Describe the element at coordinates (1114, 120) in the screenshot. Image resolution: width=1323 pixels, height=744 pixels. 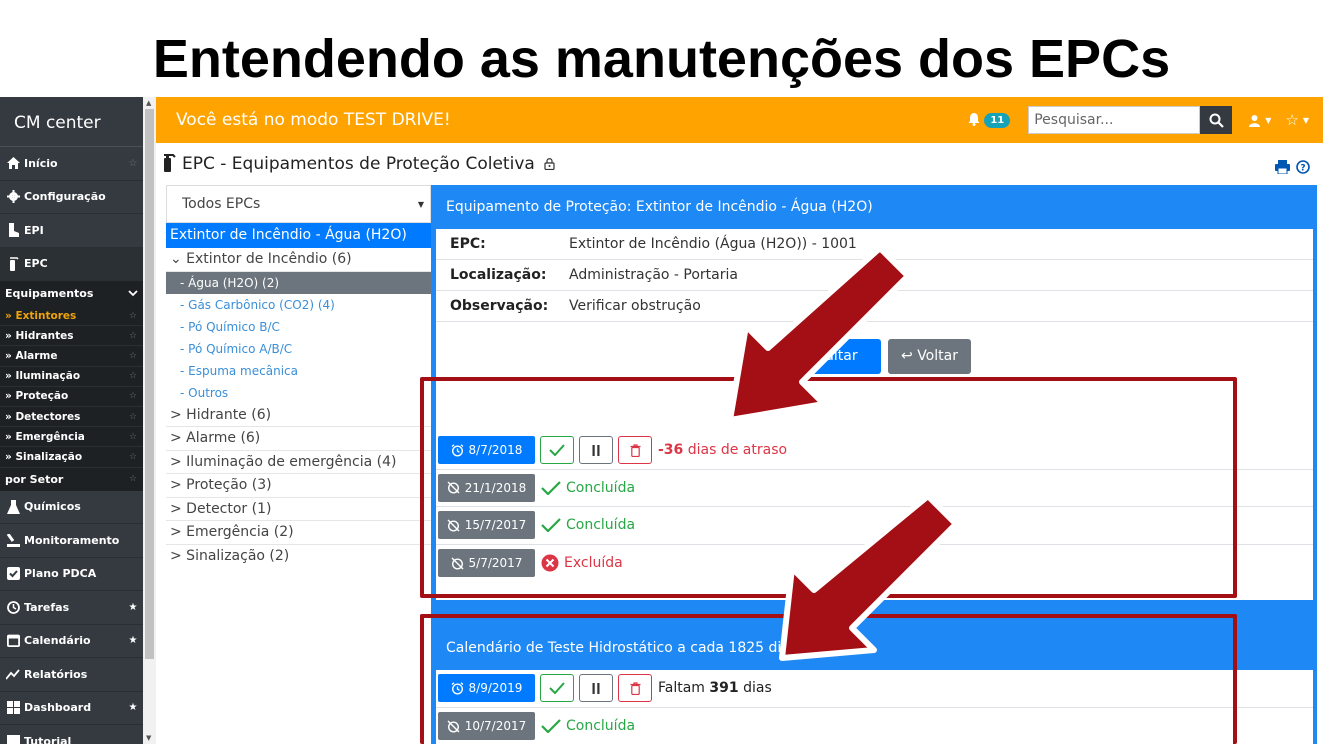
I see `search-input` at that location.